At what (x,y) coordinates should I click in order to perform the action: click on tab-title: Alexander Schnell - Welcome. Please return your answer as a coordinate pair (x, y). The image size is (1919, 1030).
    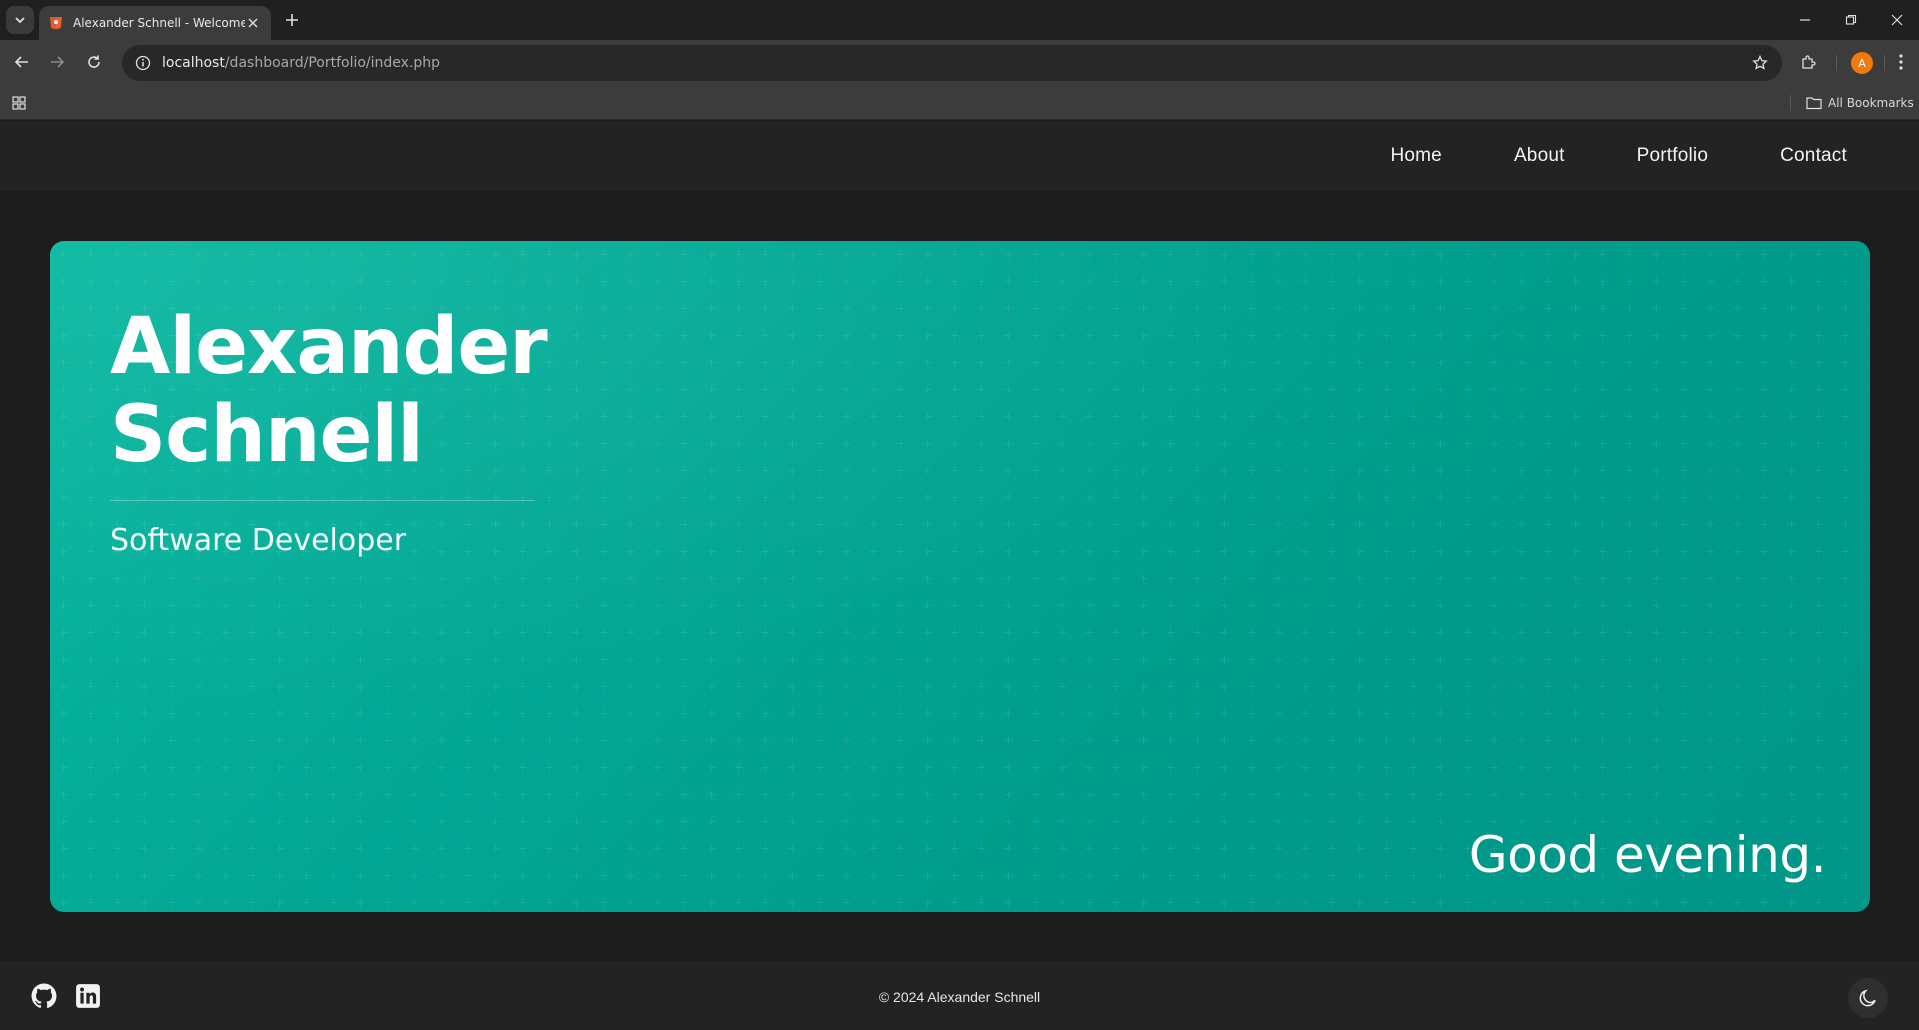
    Looking at the image, I should click on (159, 23).